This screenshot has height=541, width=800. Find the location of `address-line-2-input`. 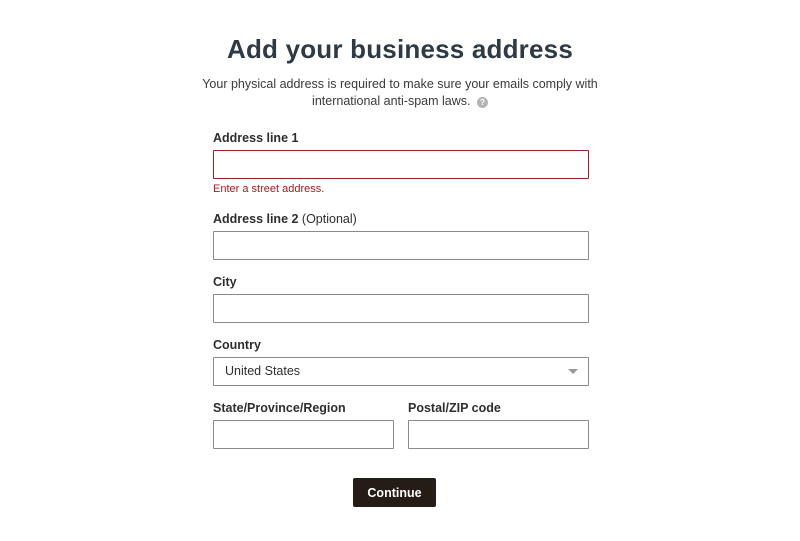

address-line-2-input is located at coordinates (401, 245).